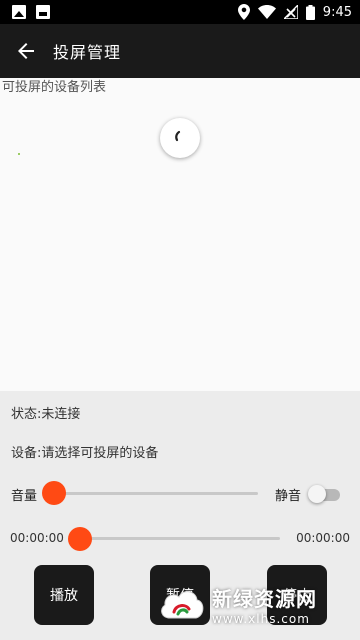 The height and width of the screenshot is (640, 360). Describe the element at coordinates (85, 453) in the screenshot. I see `selected-device: 设备:请选择可投屏的设备` at that location.